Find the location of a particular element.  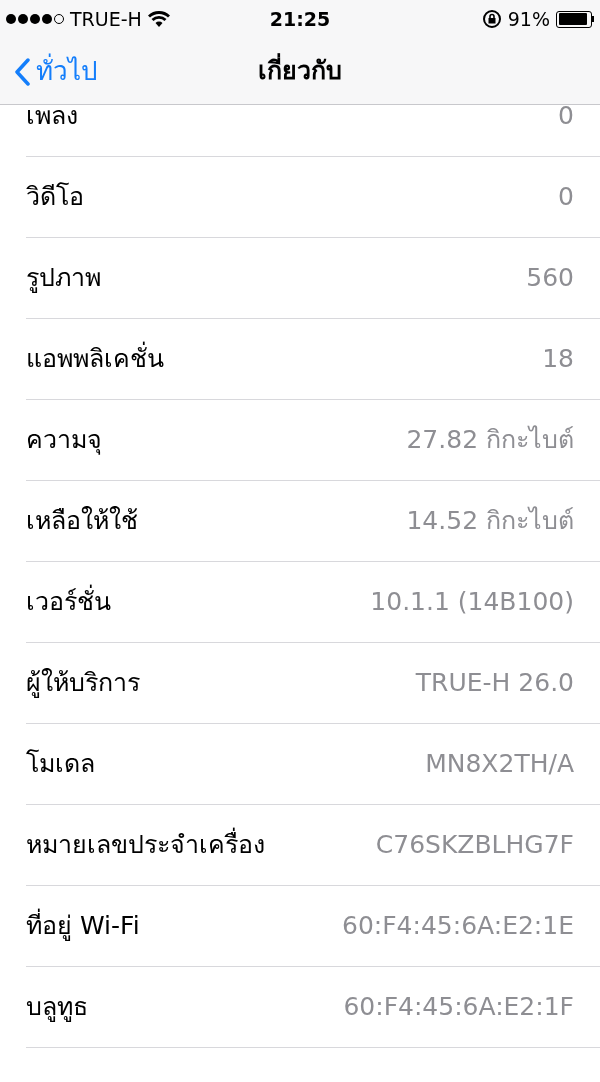

row-value: 27.82 กิกะไบต์ is located at coordinates (490, 440).